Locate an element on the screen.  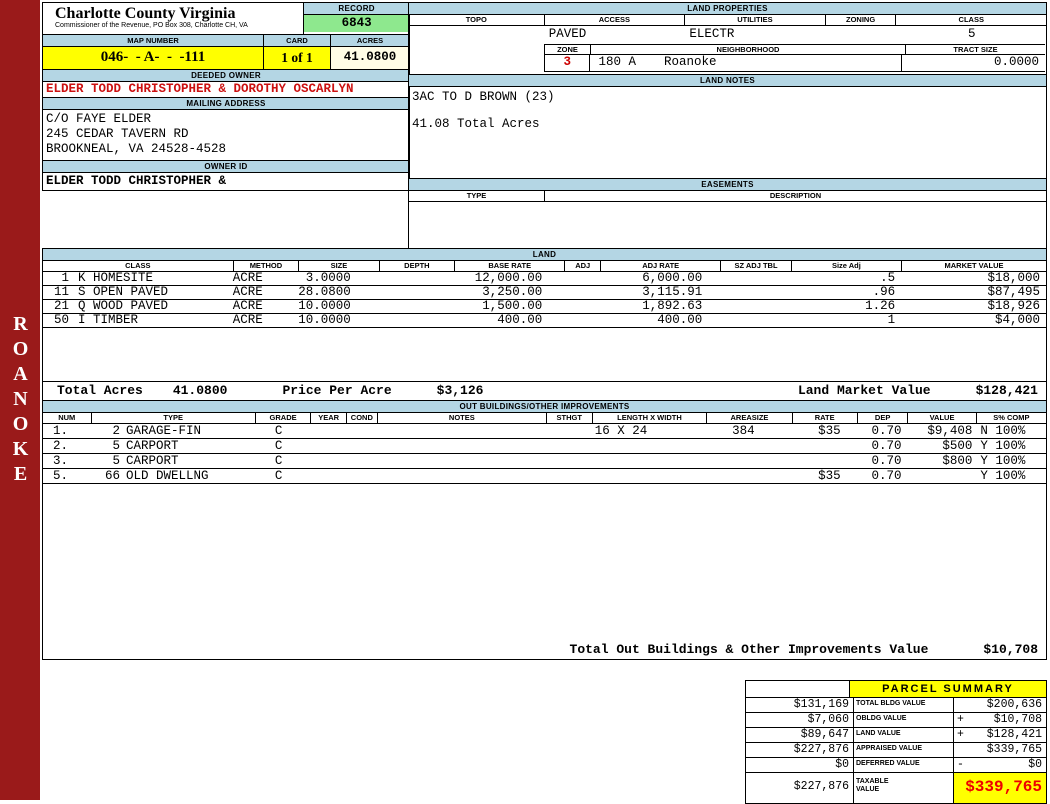
utilities-label: UTILITIES is located at coordinates (755, 20).